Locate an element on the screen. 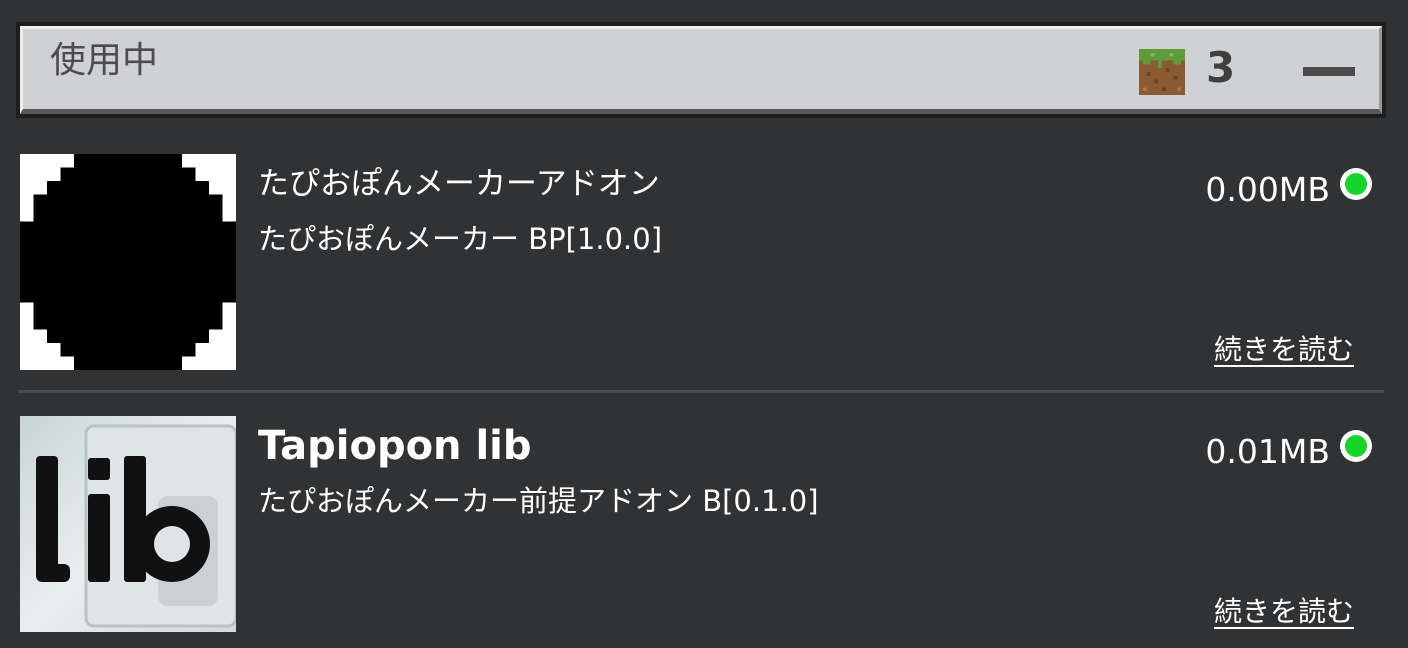 This screenshot has width=1408, height=648. minus-icon is located at coordinates (1329, 71).